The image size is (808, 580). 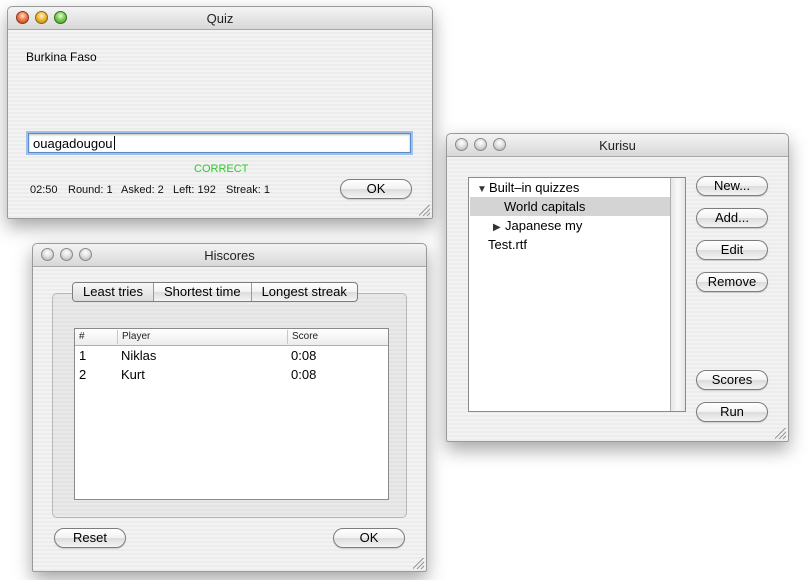 I want to click on edit-button: Edit, so click(x=732, y=250).